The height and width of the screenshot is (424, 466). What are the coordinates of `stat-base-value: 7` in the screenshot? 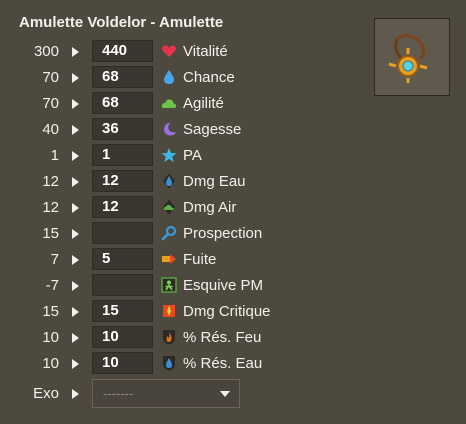 It's located at (54, 259).